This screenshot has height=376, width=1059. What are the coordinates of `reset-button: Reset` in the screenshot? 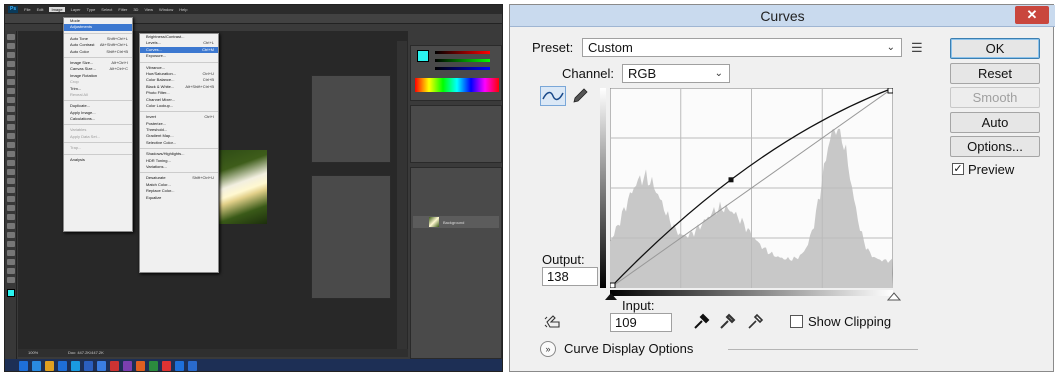 It's located at (995, 73).